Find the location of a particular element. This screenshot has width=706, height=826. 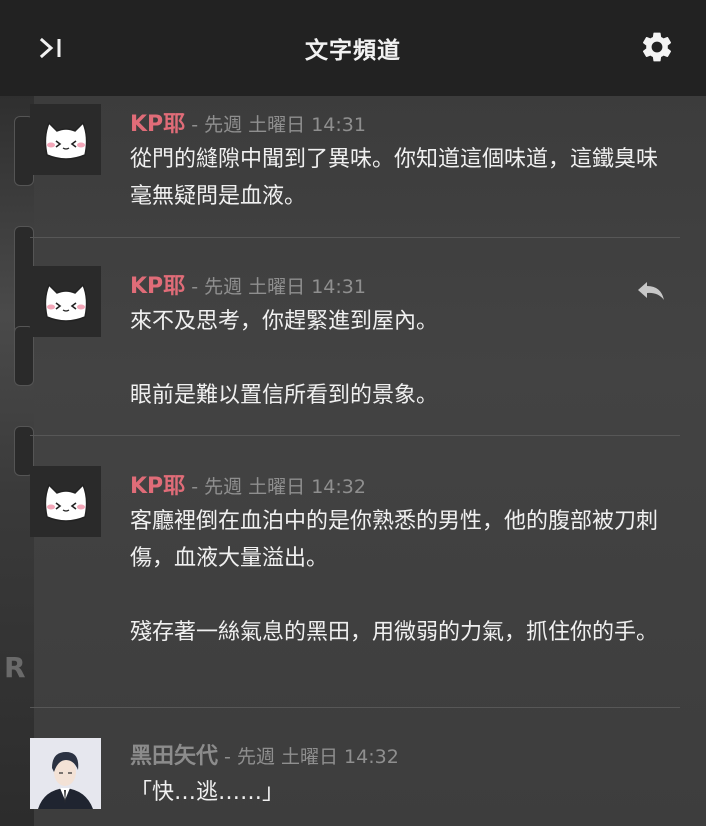

character-avatar-icon is located at coordinates (65, 773).